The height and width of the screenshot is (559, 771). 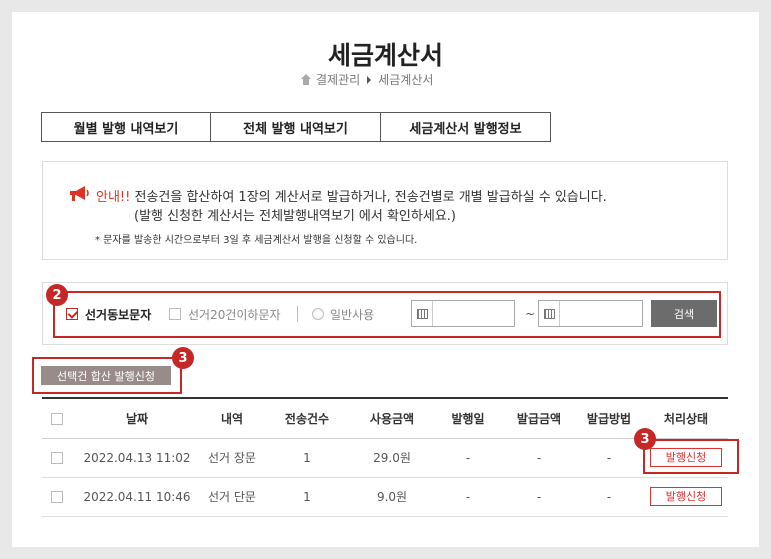 I want to click on column-header: 처리상태, so click(x=686, y=418).